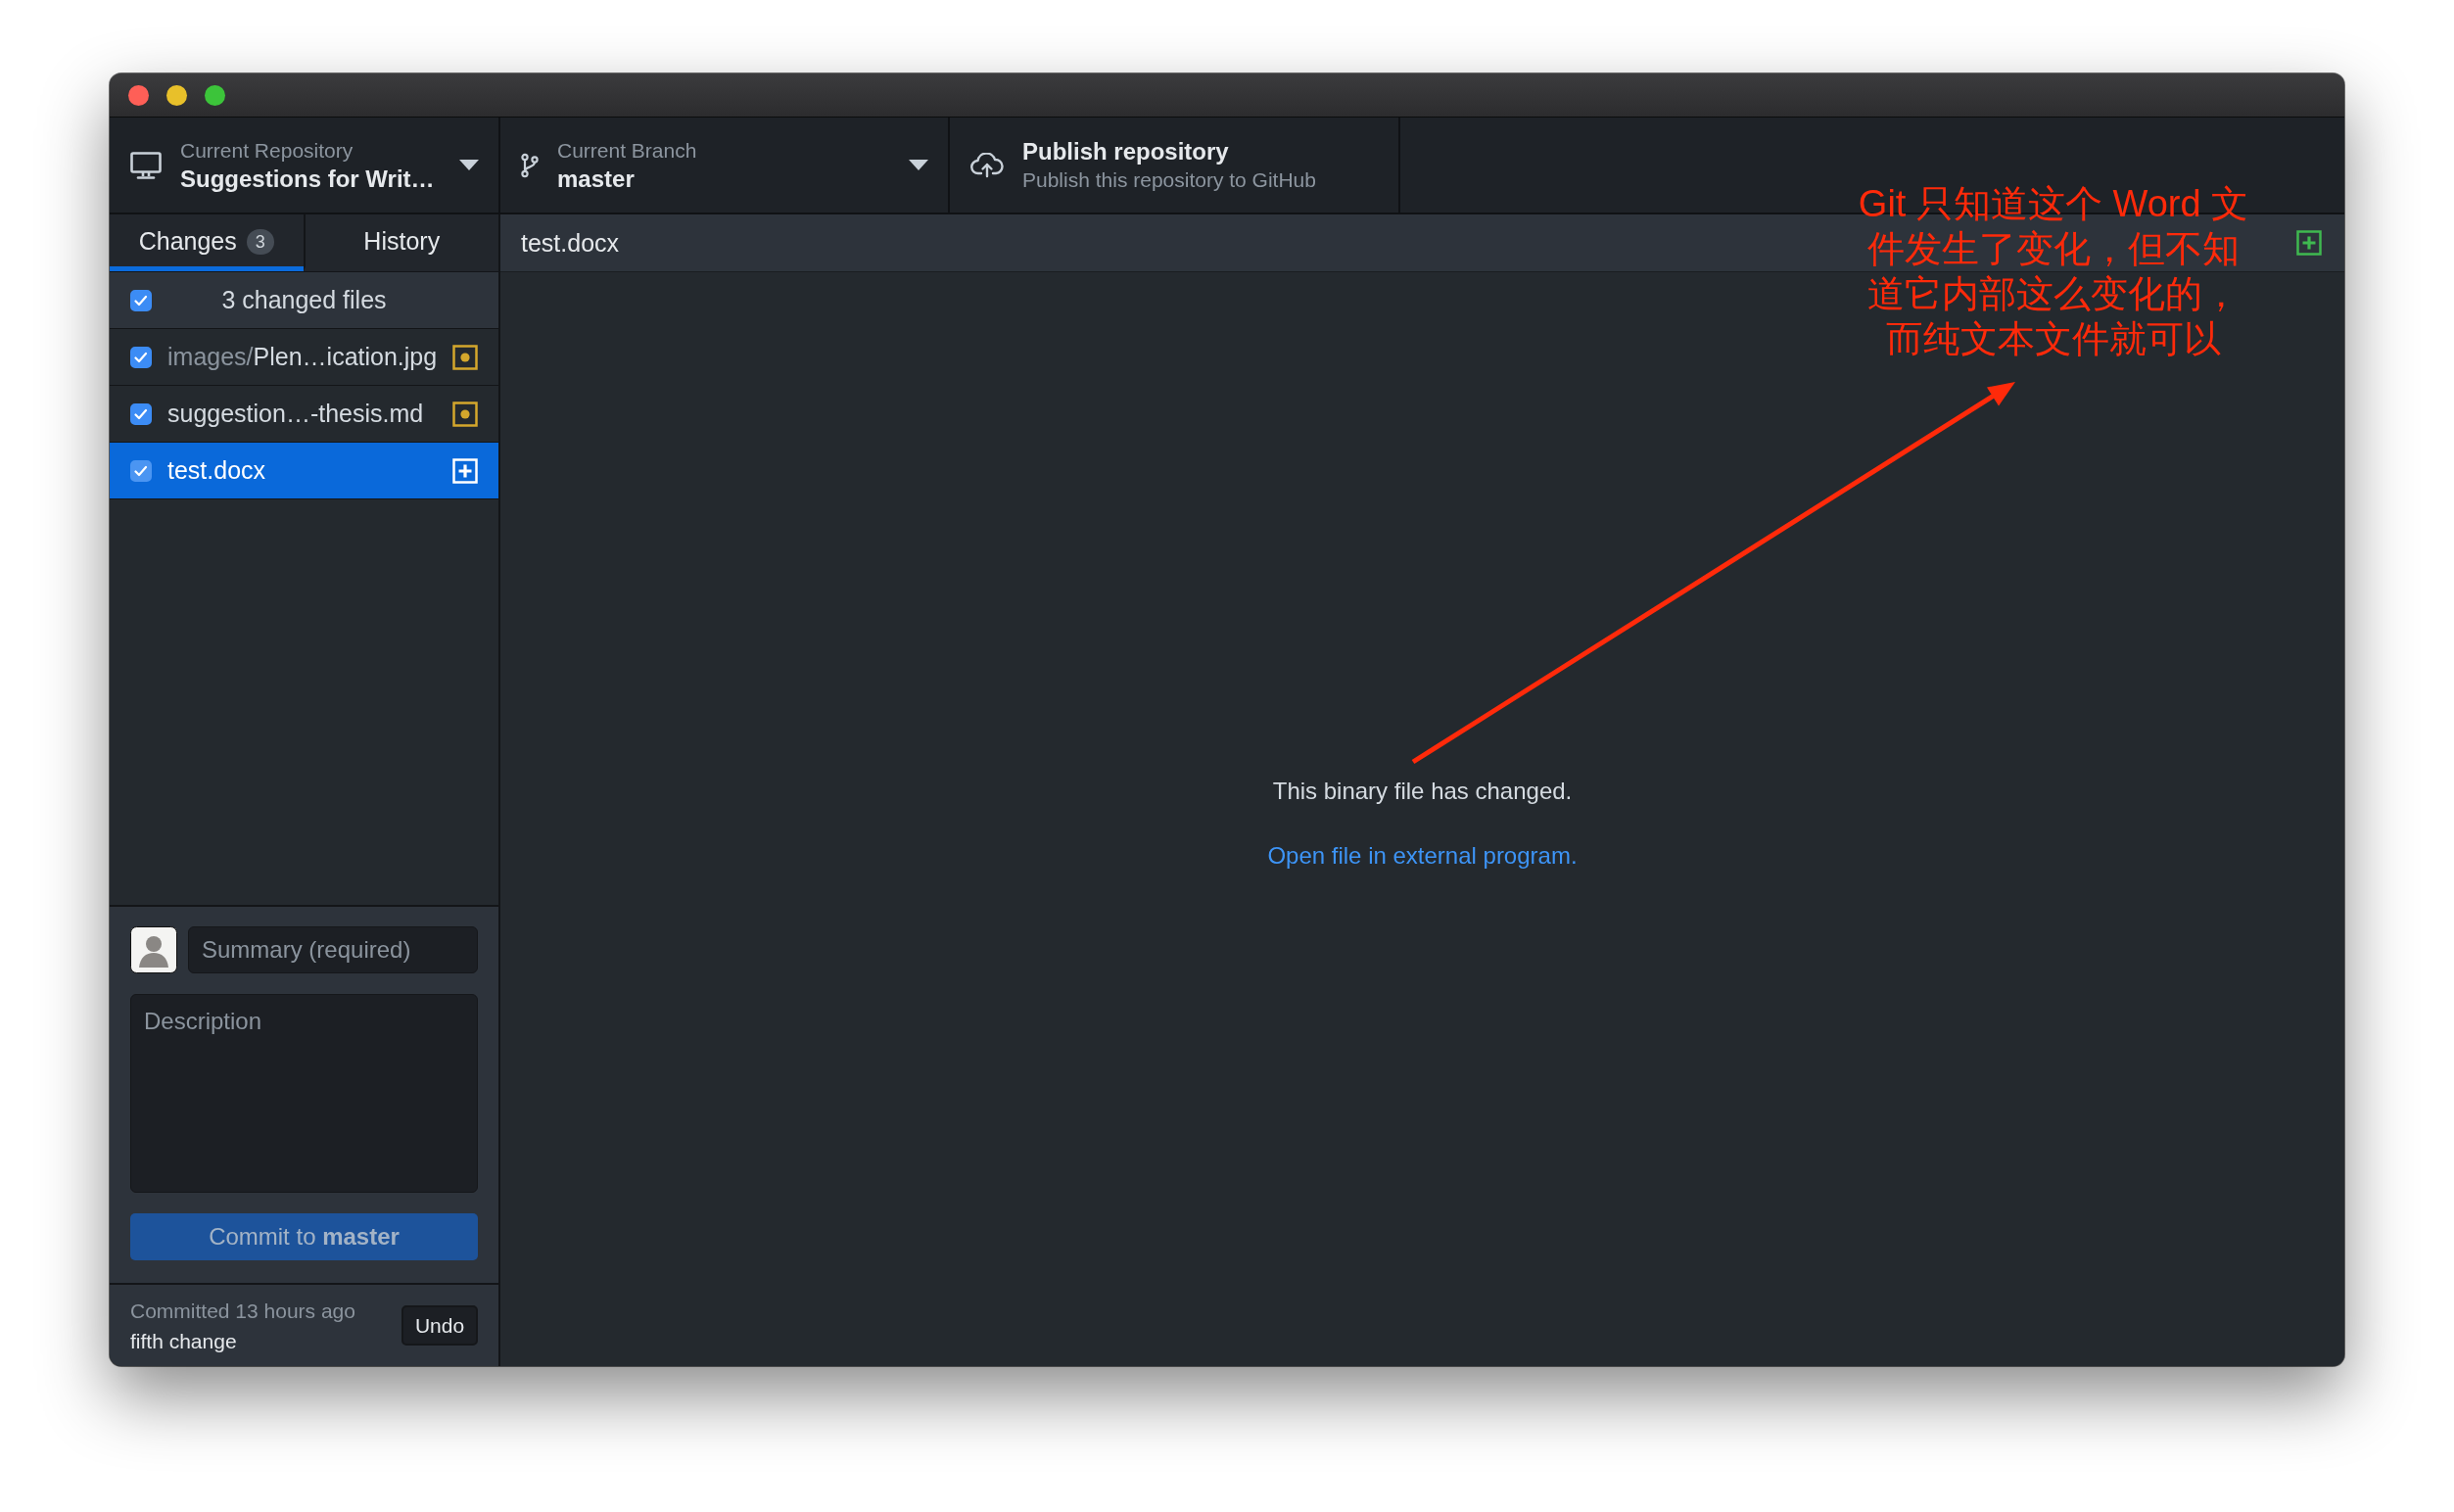  Describe the element at coordinates (304, 1093) in the screenshot. I see `description-field: Description` at that location.